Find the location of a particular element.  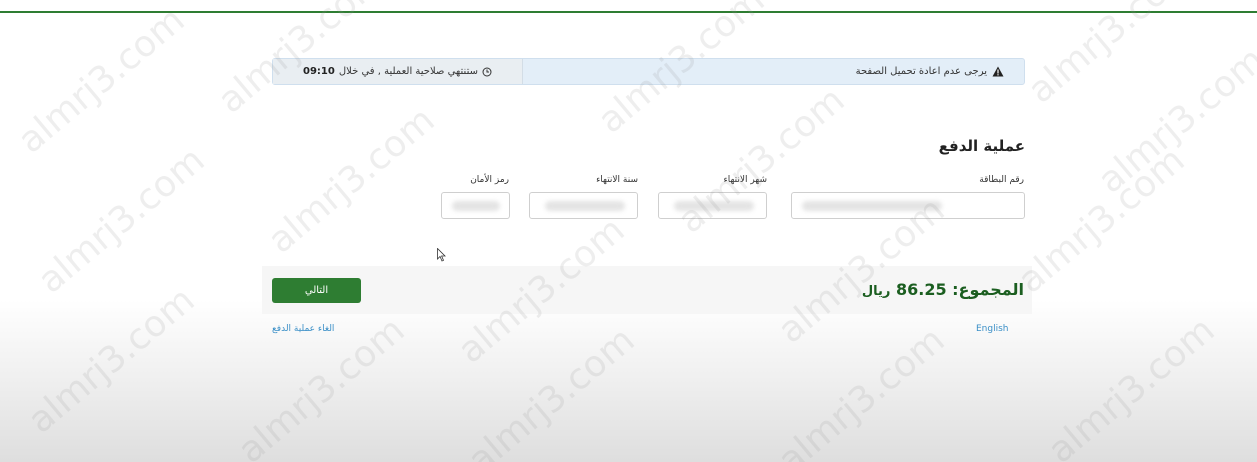

top-border-line is located at coordinates (628, 12).